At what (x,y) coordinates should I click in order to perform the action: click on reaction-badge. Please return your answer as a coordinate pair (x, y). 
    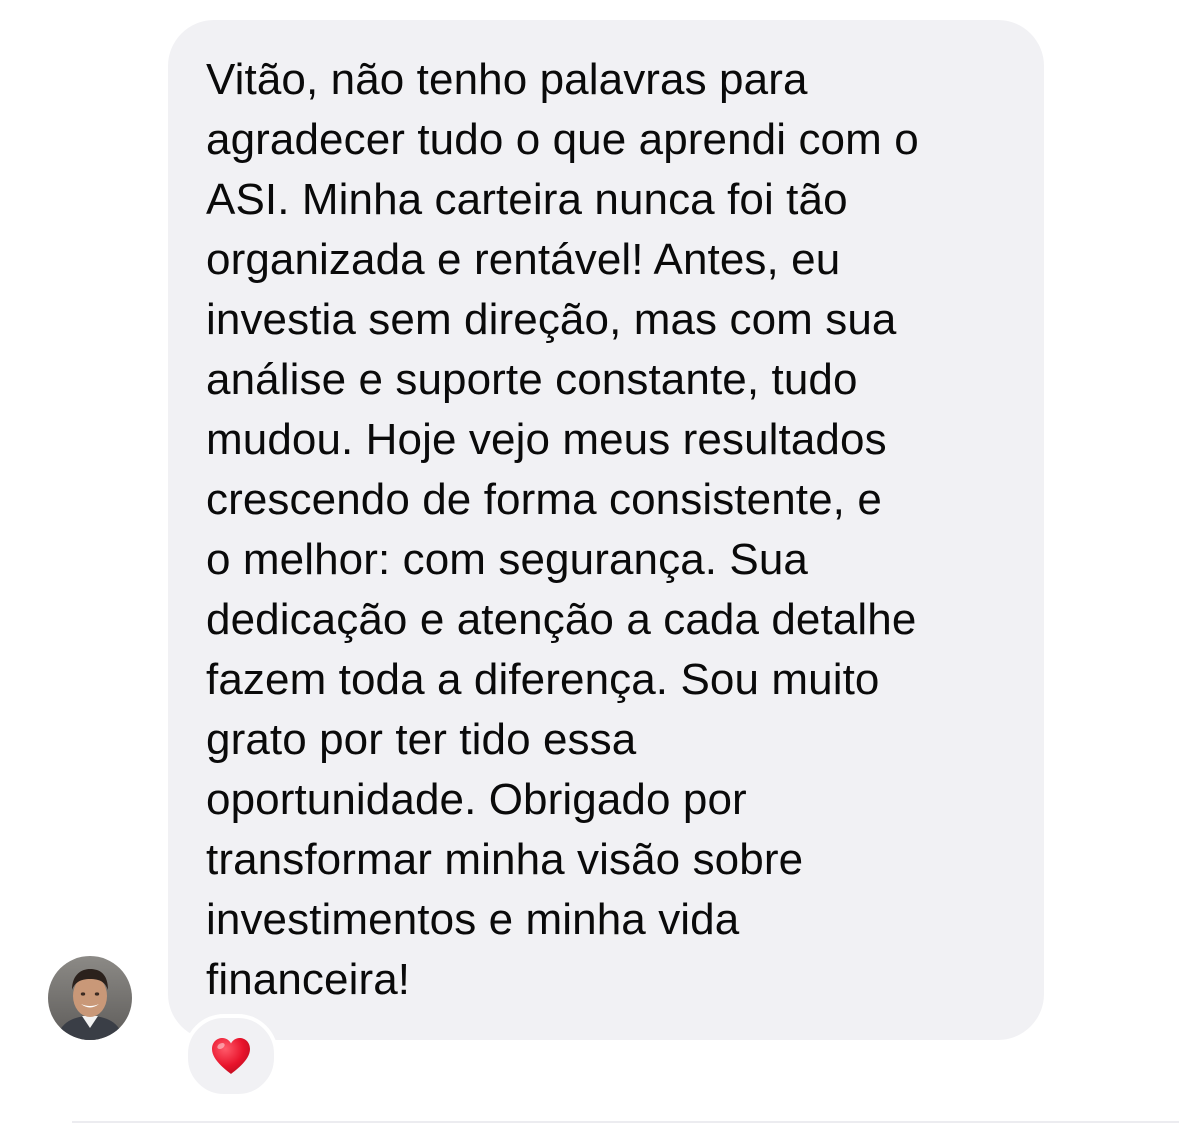
    Looking at the image, I should click on (231, 1056).